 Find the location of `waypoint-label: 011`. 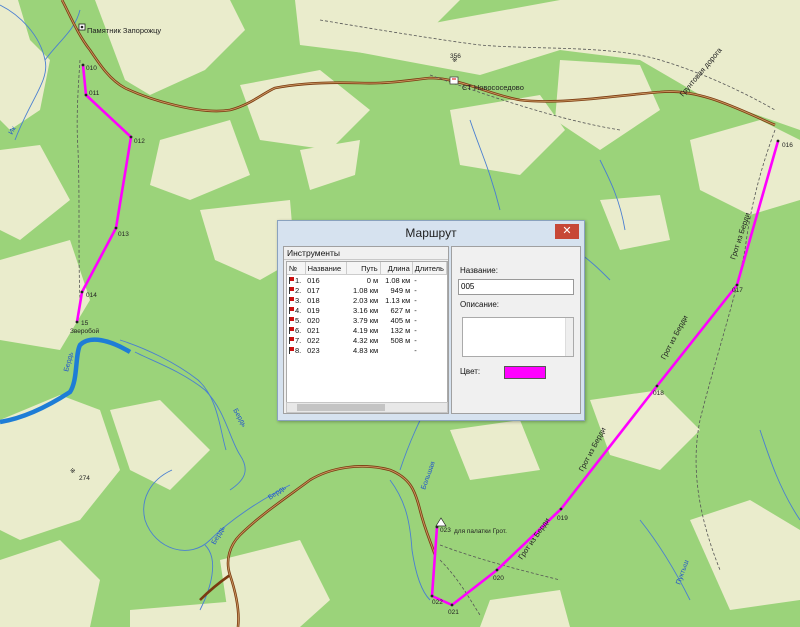

waypoint-label: 011 is located at coordinates (94, 93).